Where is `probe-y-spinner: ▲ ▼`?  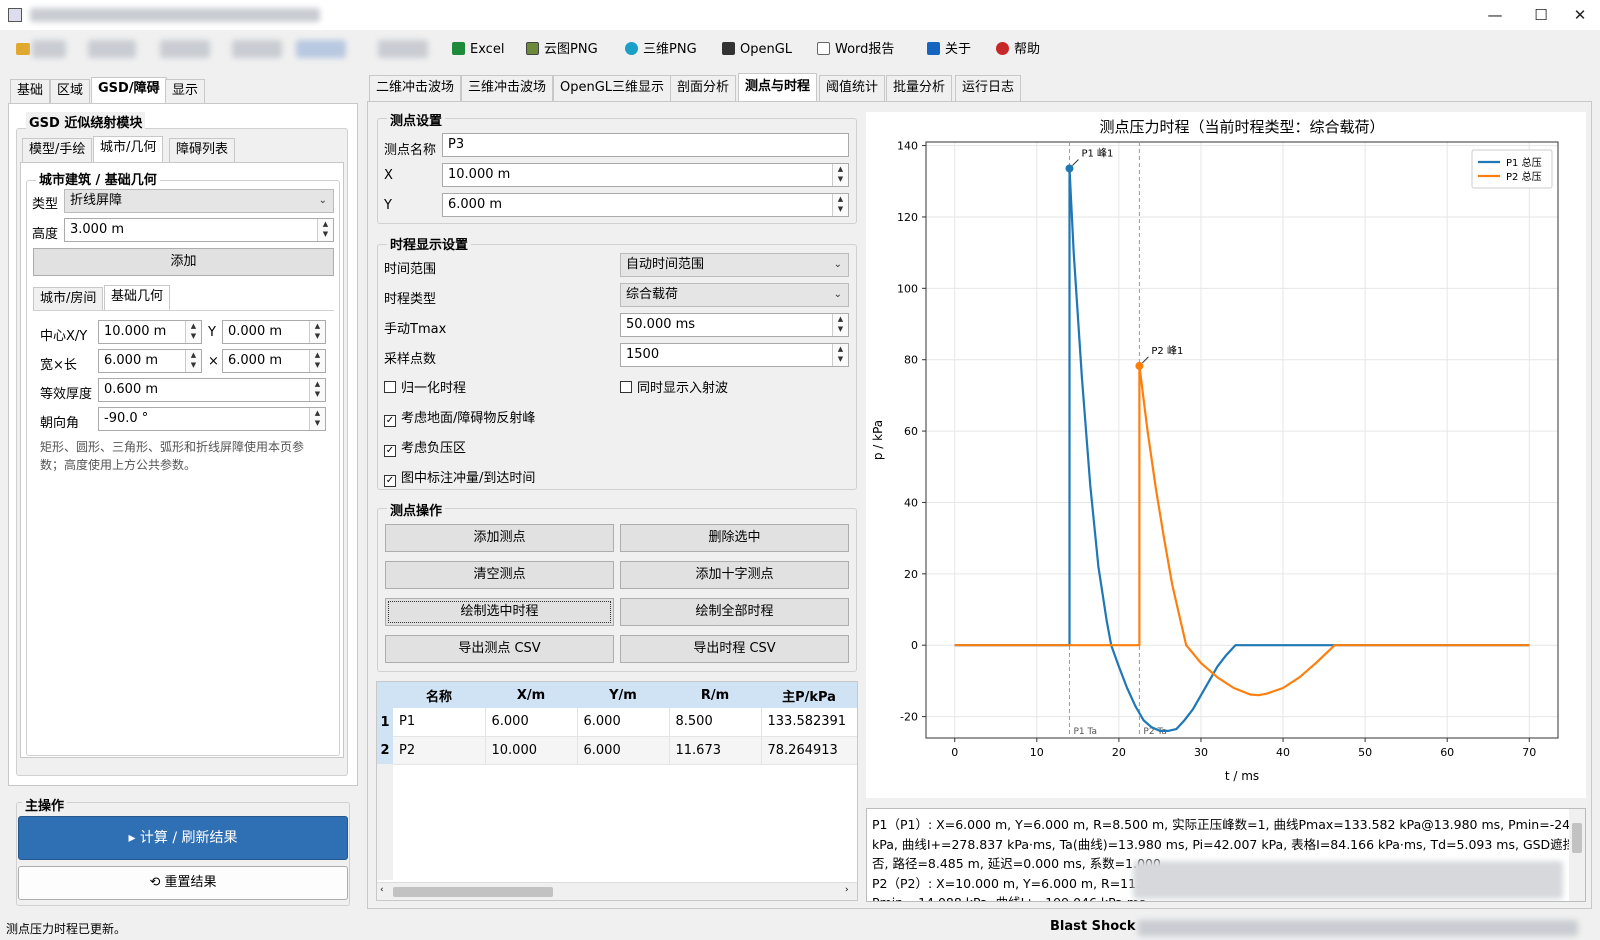
probe-y-spinner: ▲ ▼ is located at coordinates (840, 205).